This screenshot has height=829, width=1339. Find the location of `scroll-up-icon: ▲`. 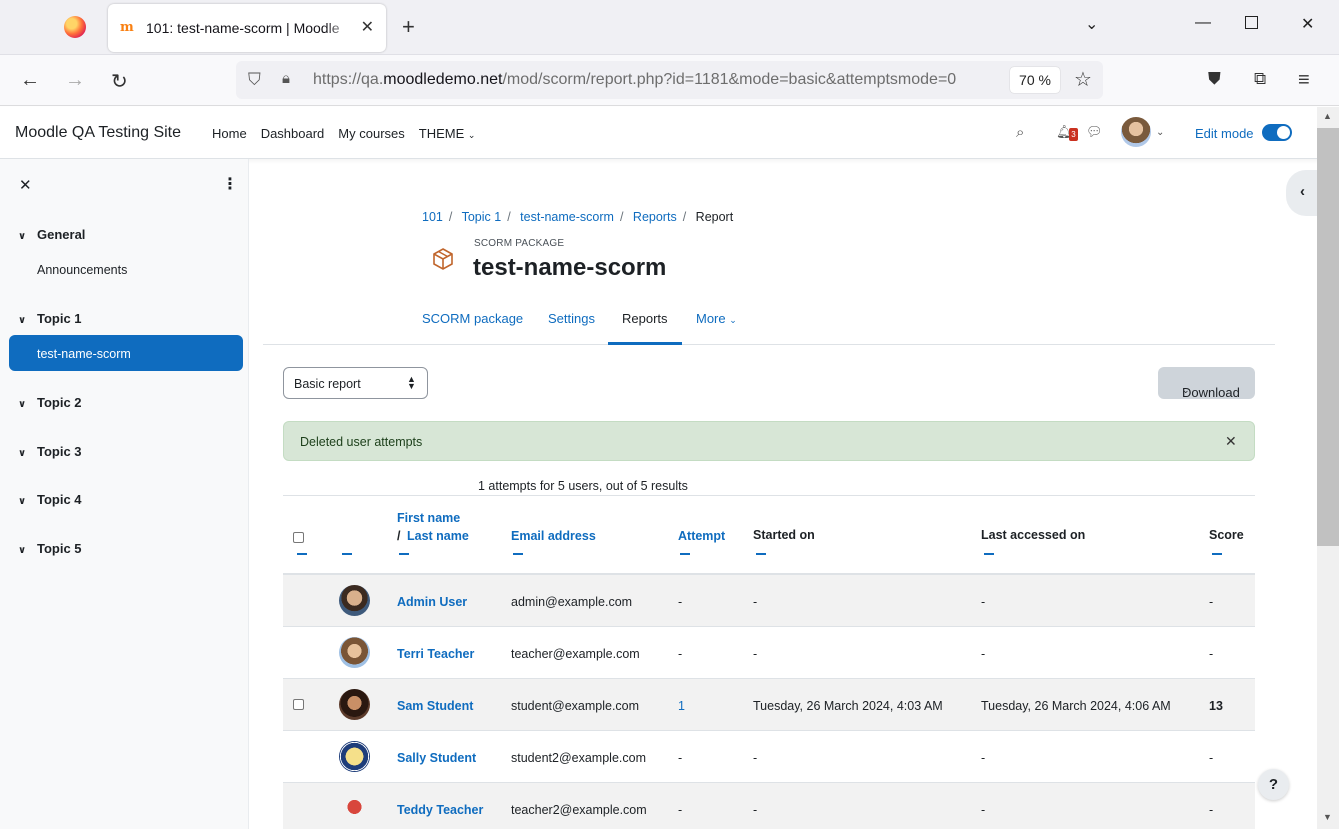

scroll-up-icon: ▲ is located at coordinates (1327, 116).